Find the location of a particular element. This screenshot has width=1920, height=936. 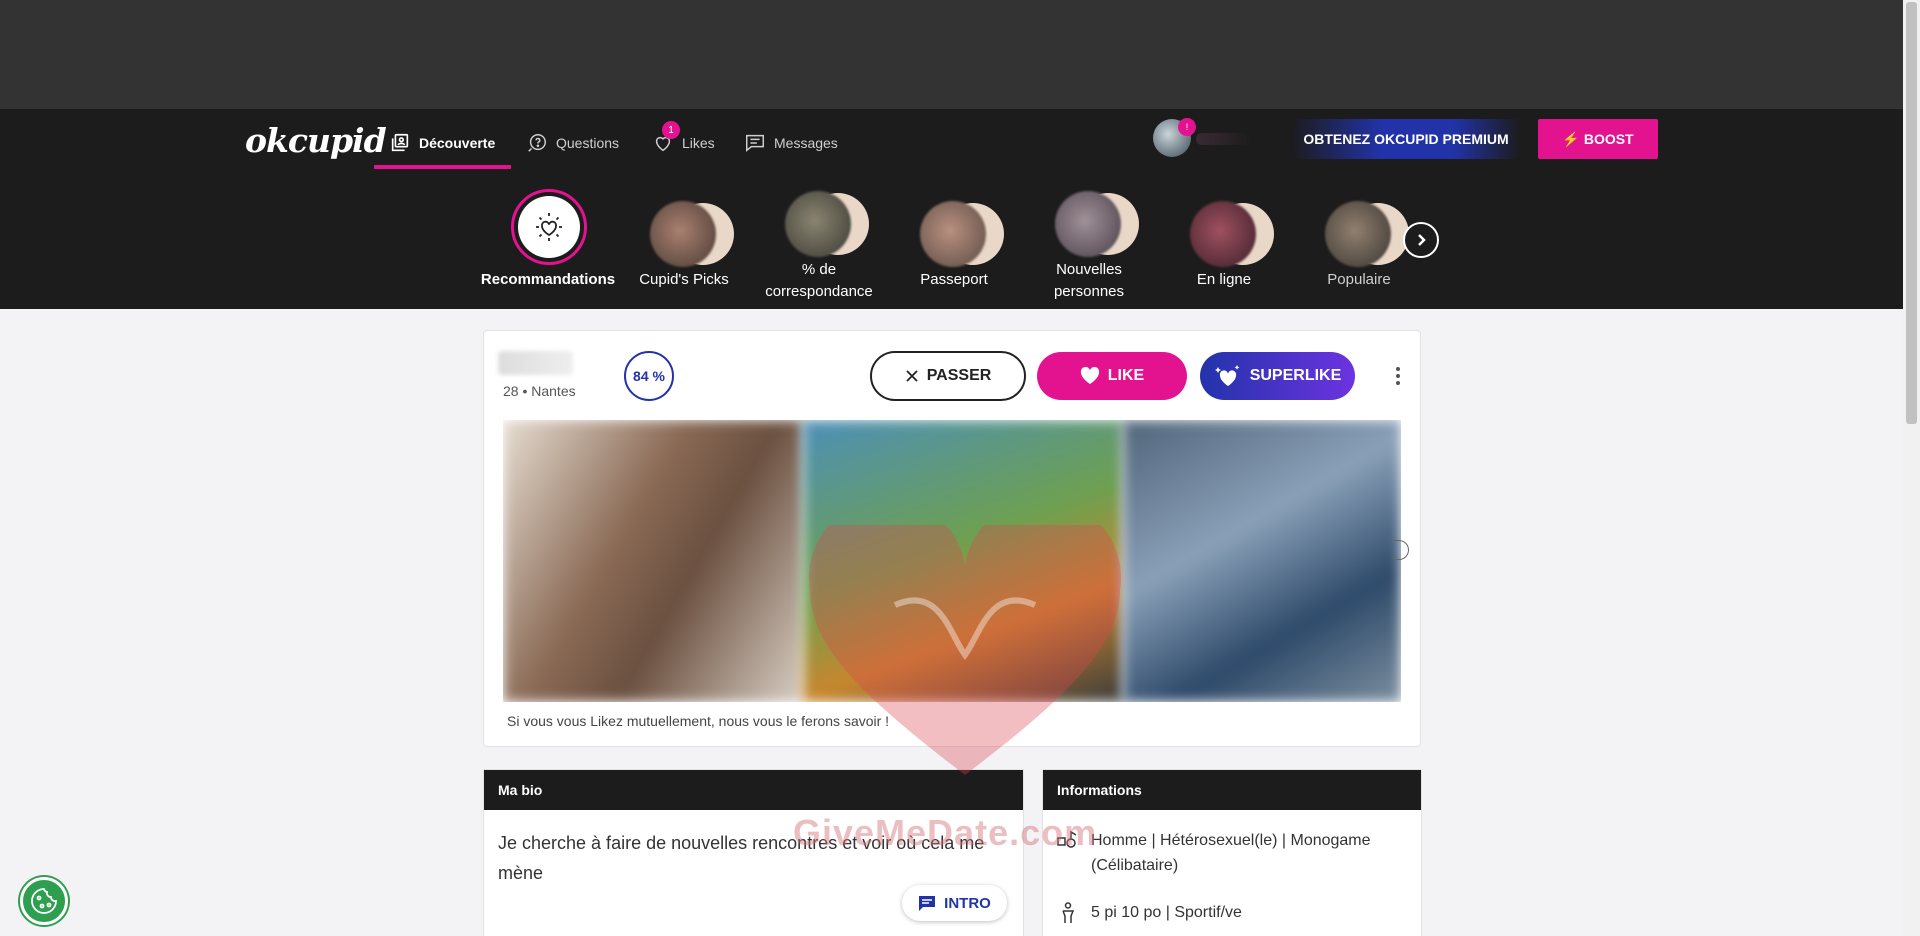

profile-meta: 28 • Nantes is located at coordinates (539, 391).